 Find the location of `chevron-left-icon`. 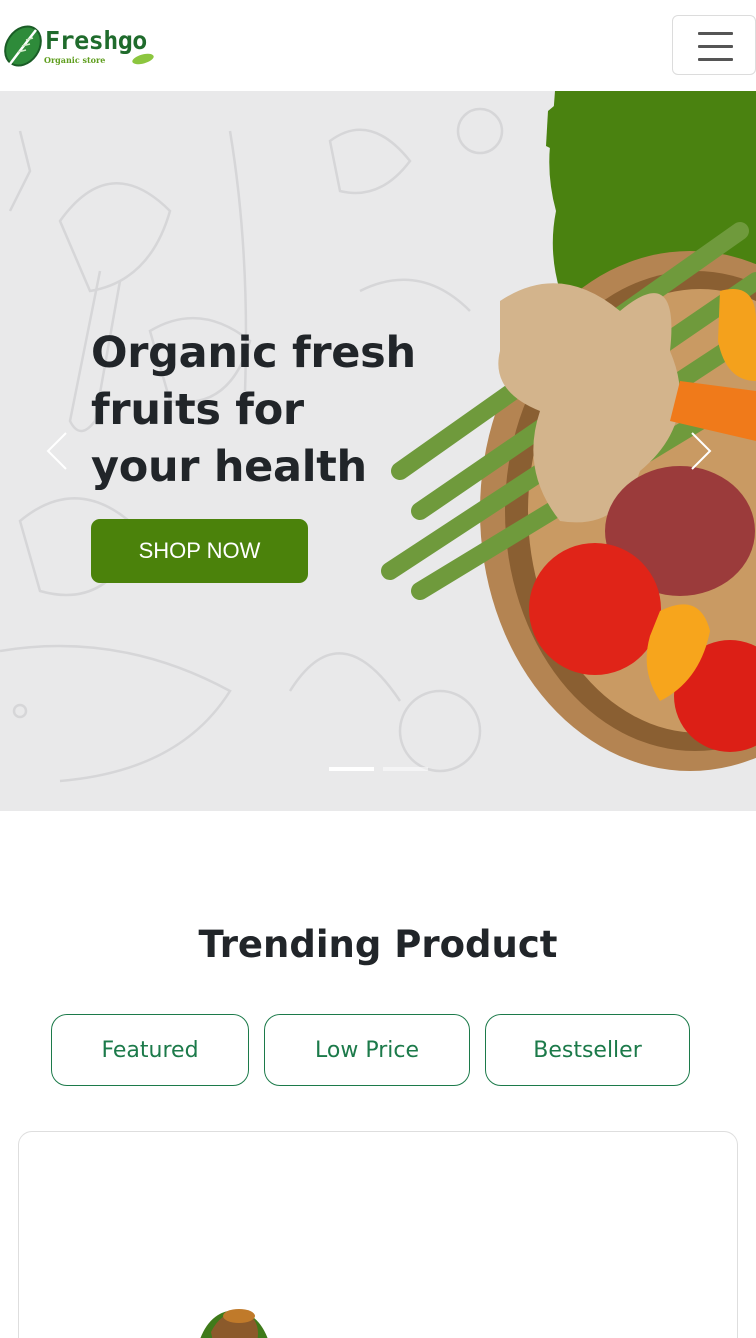

chevron-left-icon is located at coordinates (56, 451).